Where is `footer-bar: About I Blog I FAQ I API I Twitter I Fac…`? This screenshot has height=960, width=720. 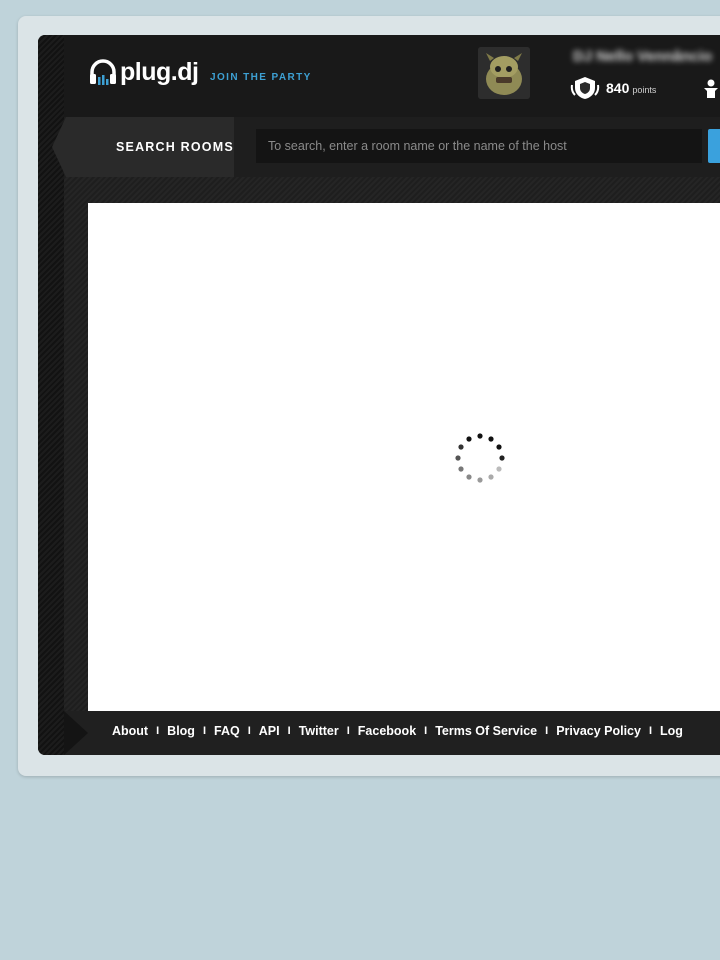 footer-bar: About I Blog I FAQ I API I Twitter I Fac… is located at coordinates (392, 733).